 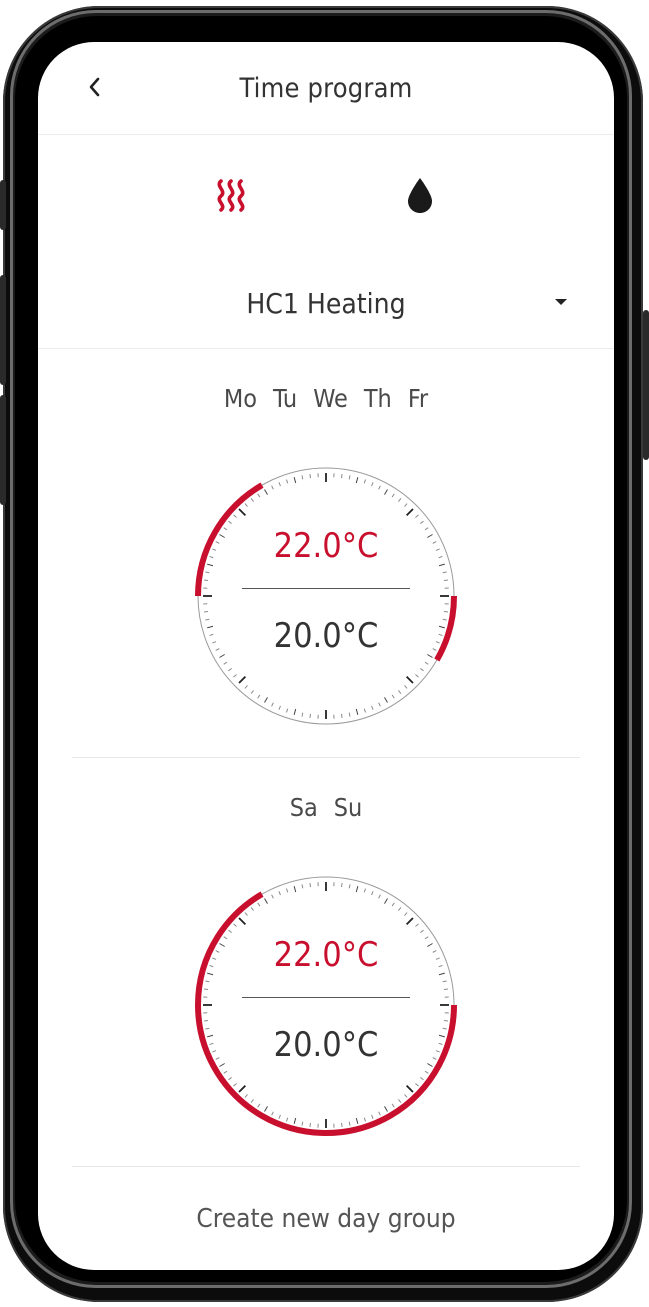 I want to click on schedule-dial-weekend: 22.0°C 20.0°C, so click(x=326, y=1005).